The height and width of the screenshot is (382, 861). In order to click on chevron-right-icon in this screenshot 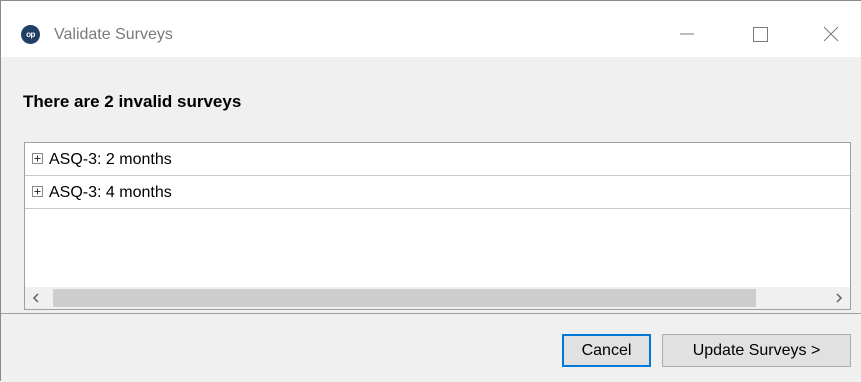, I will do `click(839, 298)`.